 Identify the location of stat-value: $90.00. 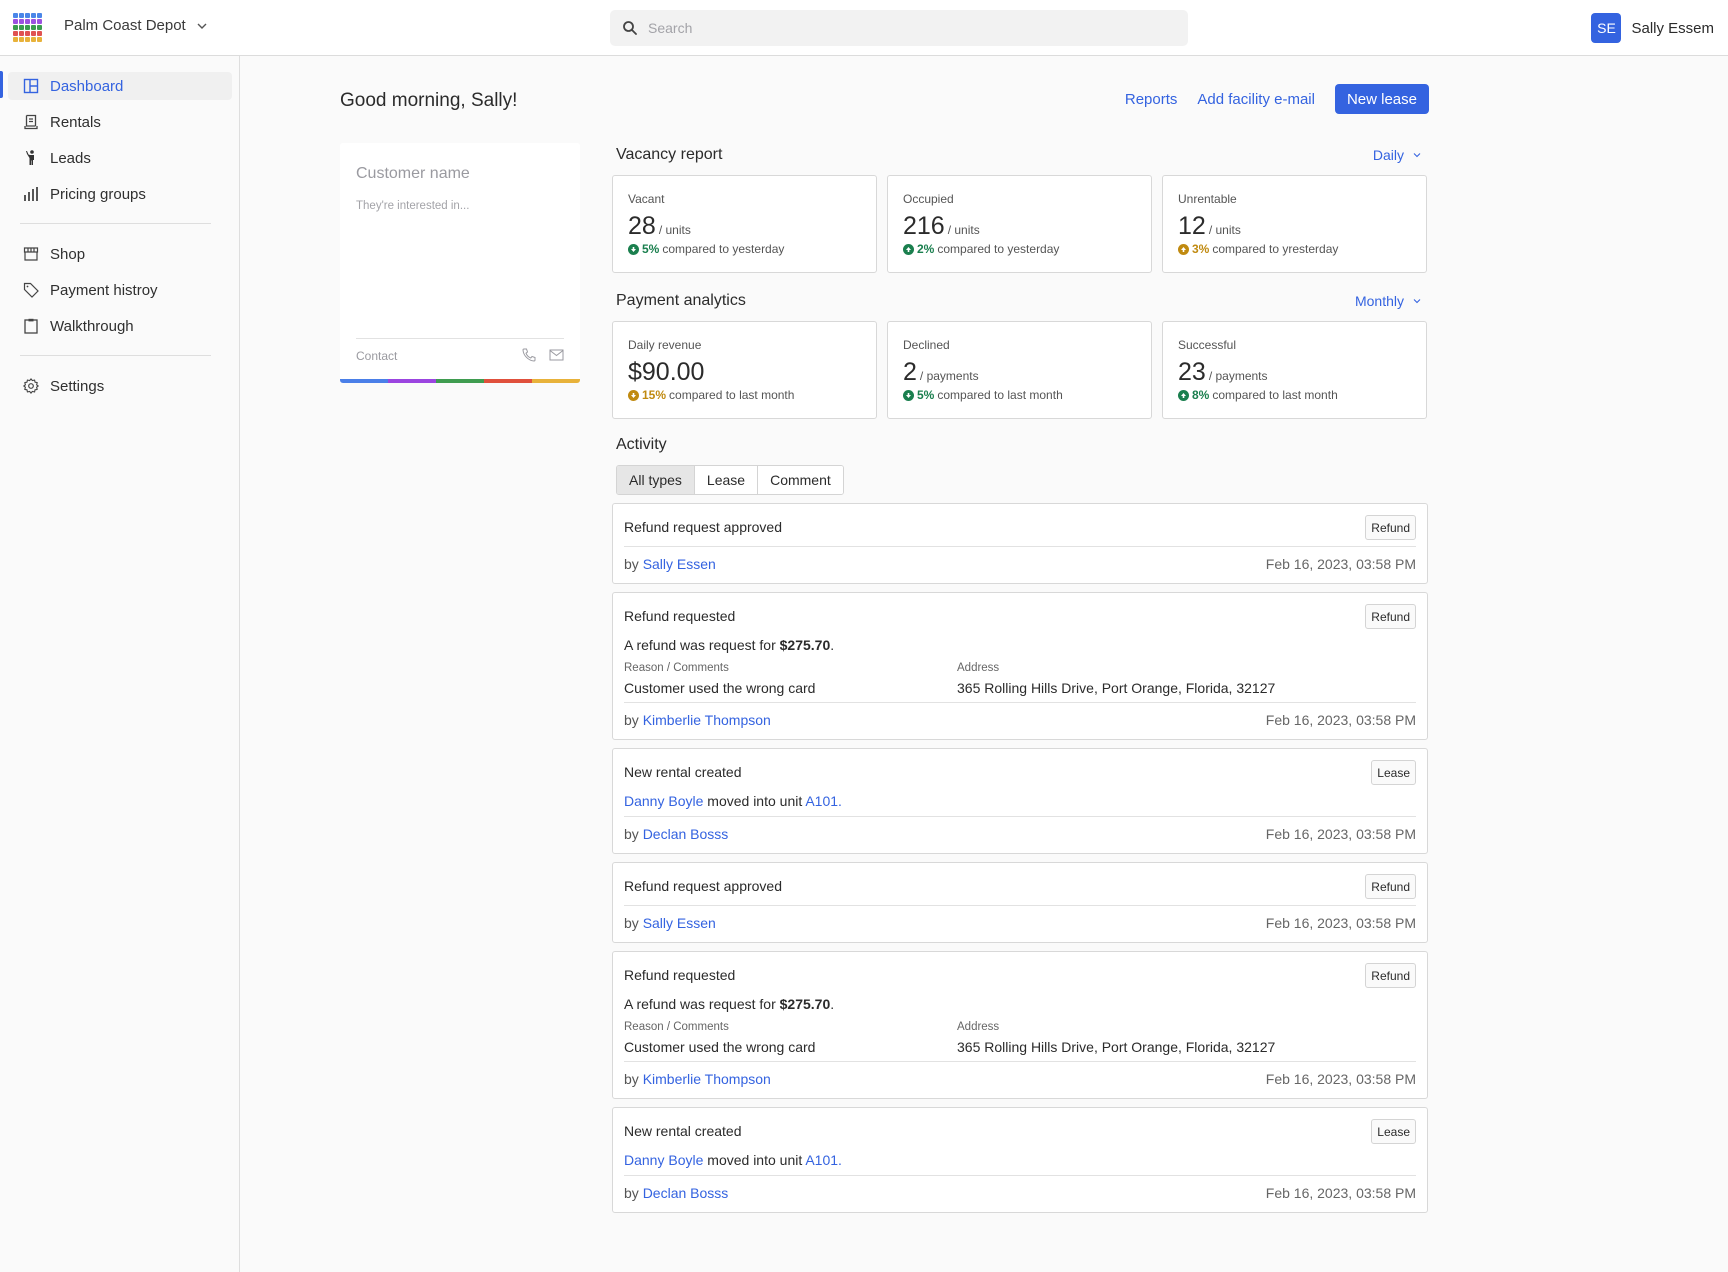
(666, 372).